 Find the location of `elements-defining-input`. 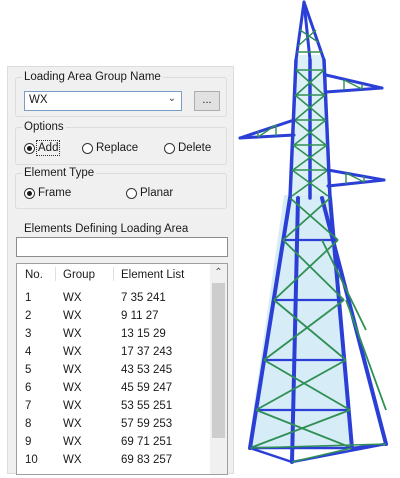

elements-defining-input is located at coordinates (122, 247).